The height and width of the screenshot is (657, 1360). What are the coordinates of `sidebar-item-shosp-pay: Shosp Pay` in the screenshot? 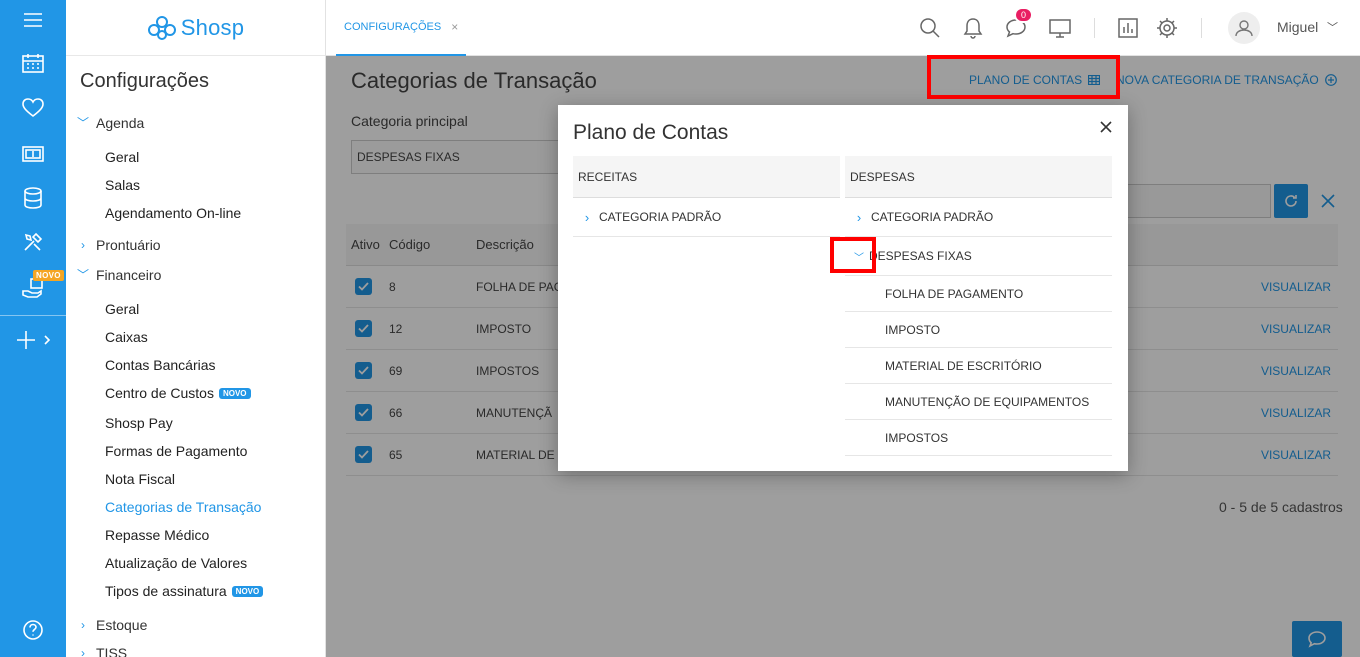 It's located at (139, 423).